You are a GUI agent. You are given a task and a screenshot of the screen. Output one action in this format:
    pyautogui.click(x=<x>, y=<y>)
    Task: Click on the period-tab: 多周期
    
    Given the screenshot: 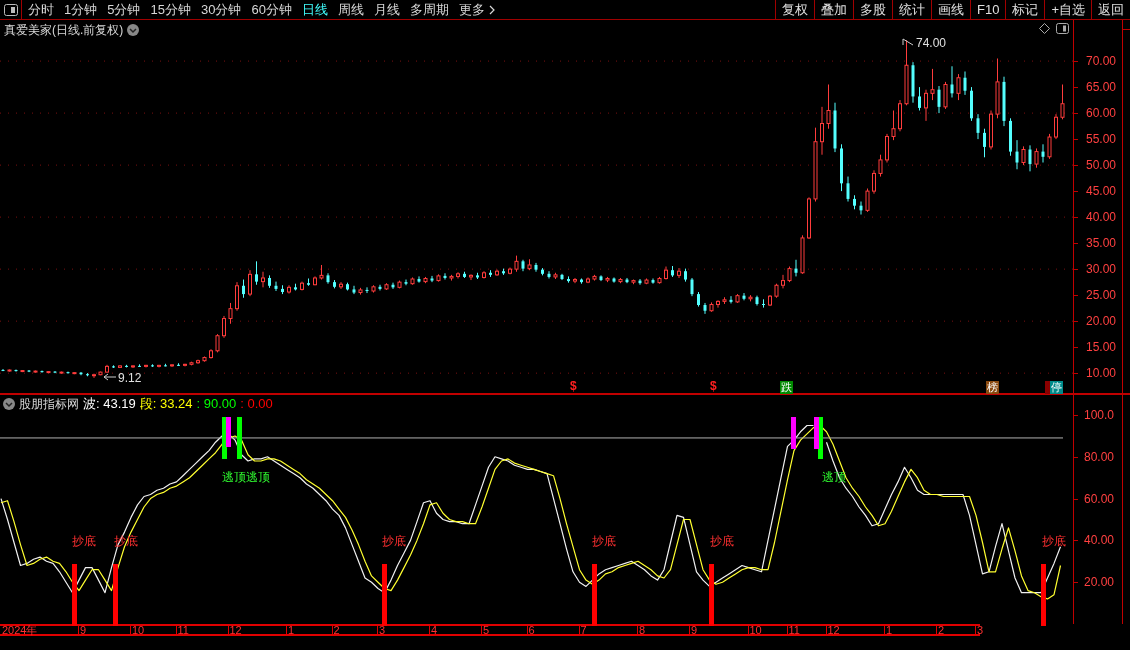 What is the action you would take?
    pyautogui.click(x=429, y=10)
    